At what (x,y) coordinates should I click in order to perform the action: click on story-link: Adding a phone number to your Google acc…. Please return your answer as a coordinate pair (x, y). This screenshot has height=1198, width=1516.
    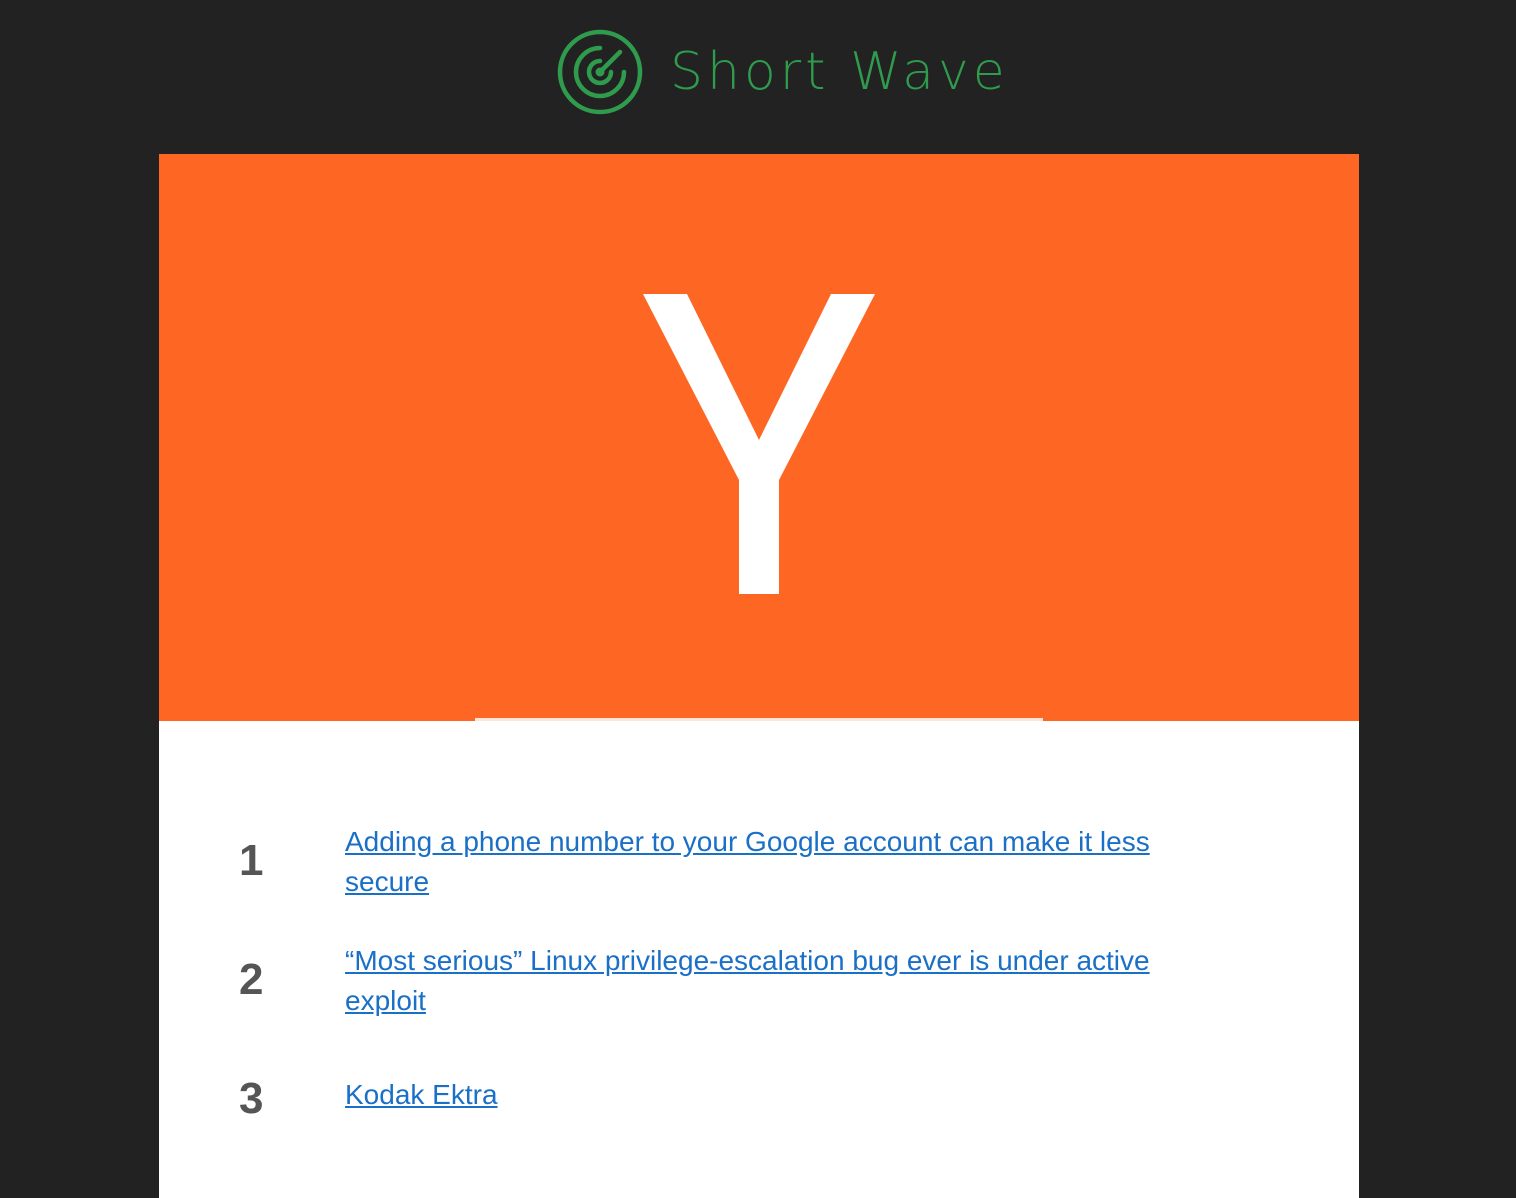
    Looking at the image, I should click on (785, 862).